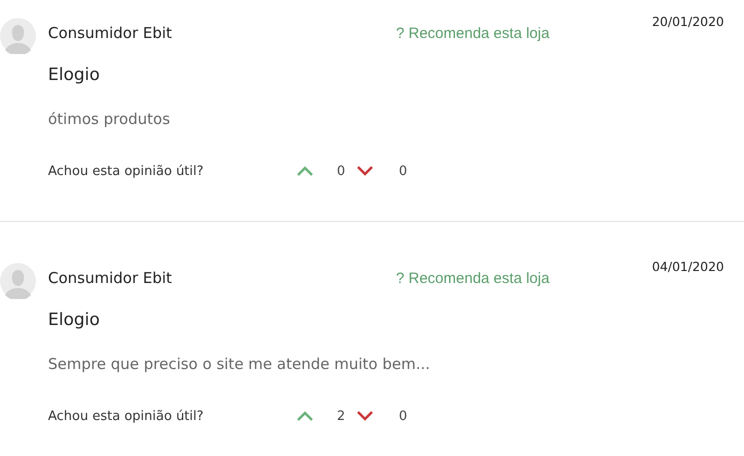  I want to click on upvote-count: 0, so click(341, 171).